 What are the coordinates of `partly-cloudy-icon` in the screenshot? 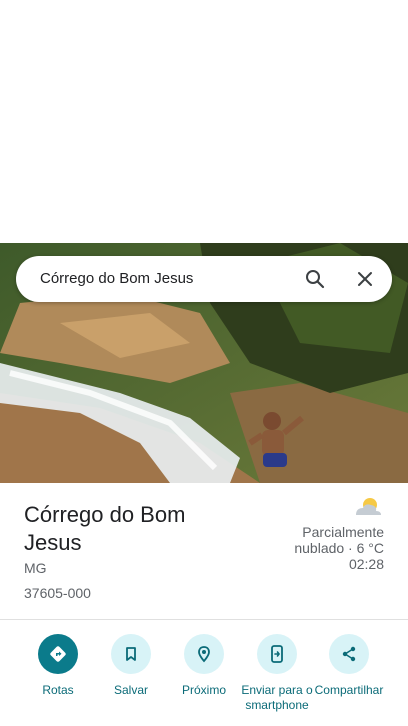 It's located at (368, 507).